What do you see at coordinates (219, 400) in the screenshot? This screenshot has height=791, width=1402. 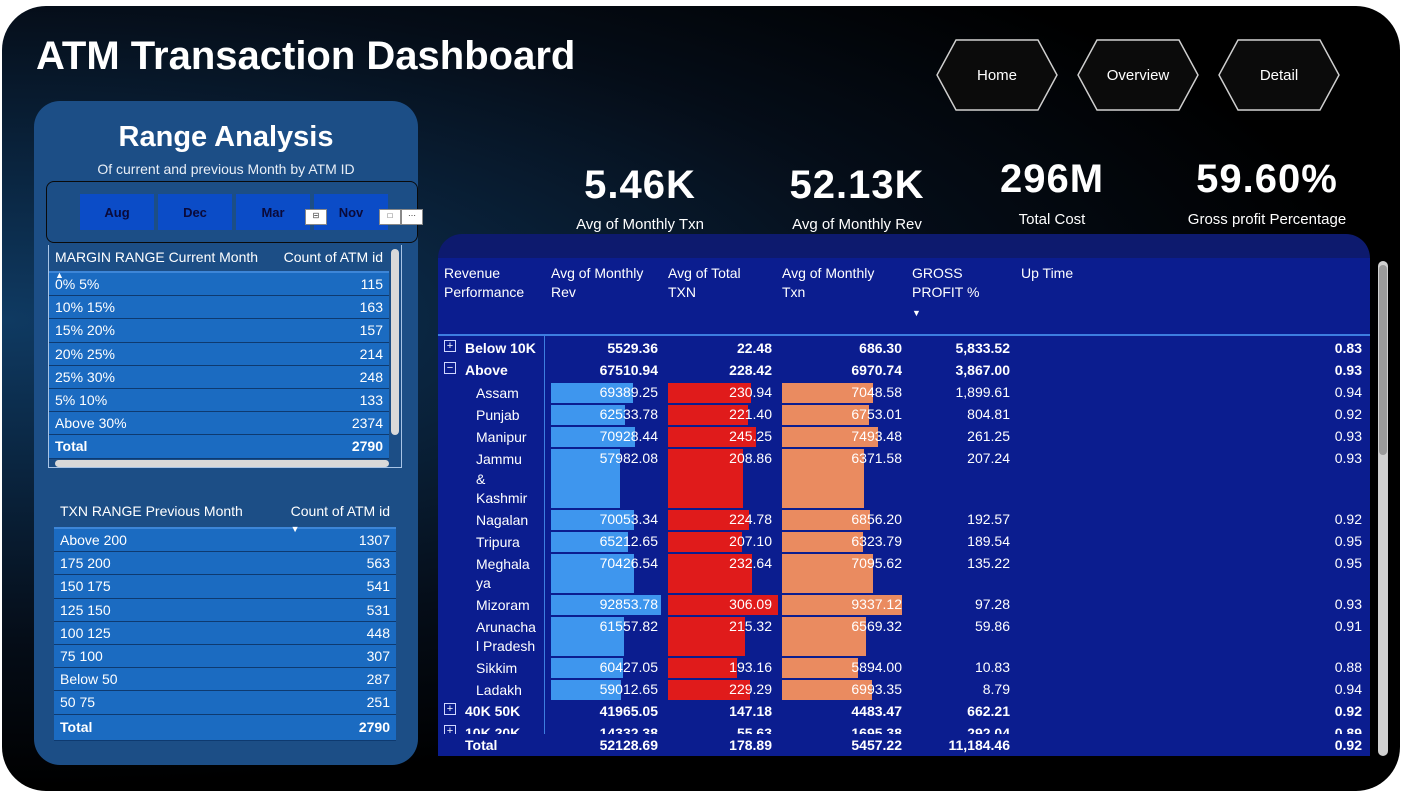 I see `table-row: 5% 10% 133` at bounding box center [219, 400].